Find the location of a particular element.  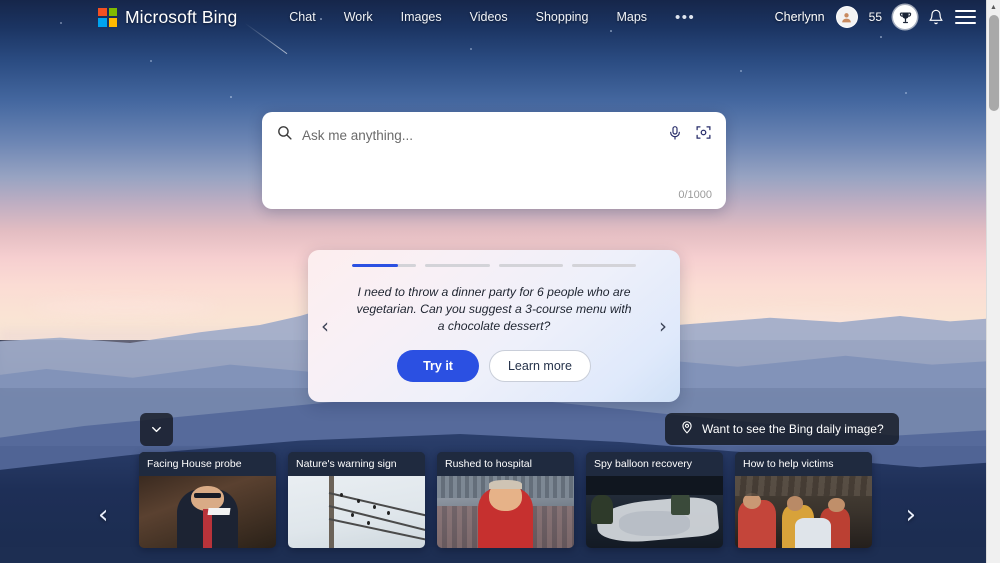

suggestion-buttons: Try it Learn more is located at coordinates (494, 366).